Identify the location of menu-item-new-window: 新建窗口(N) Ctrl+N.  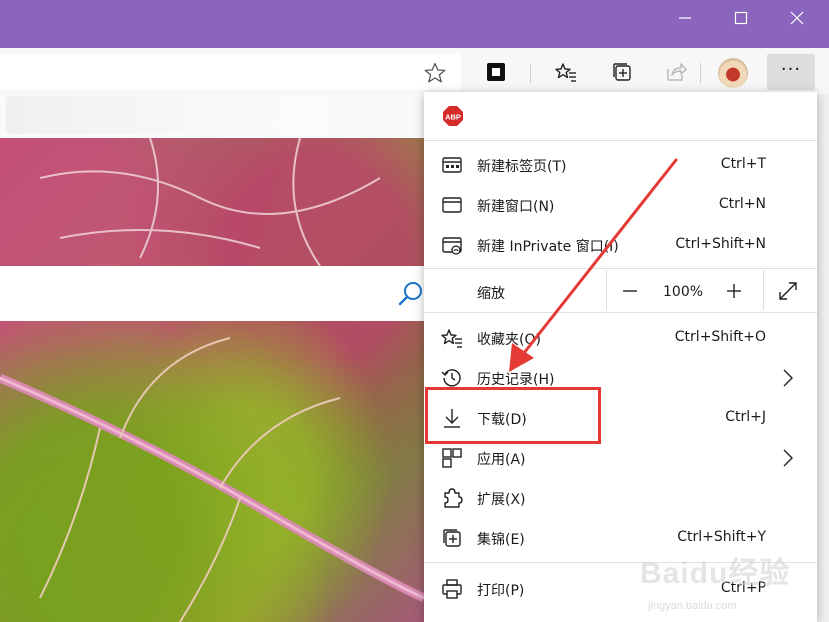
(620, 205).